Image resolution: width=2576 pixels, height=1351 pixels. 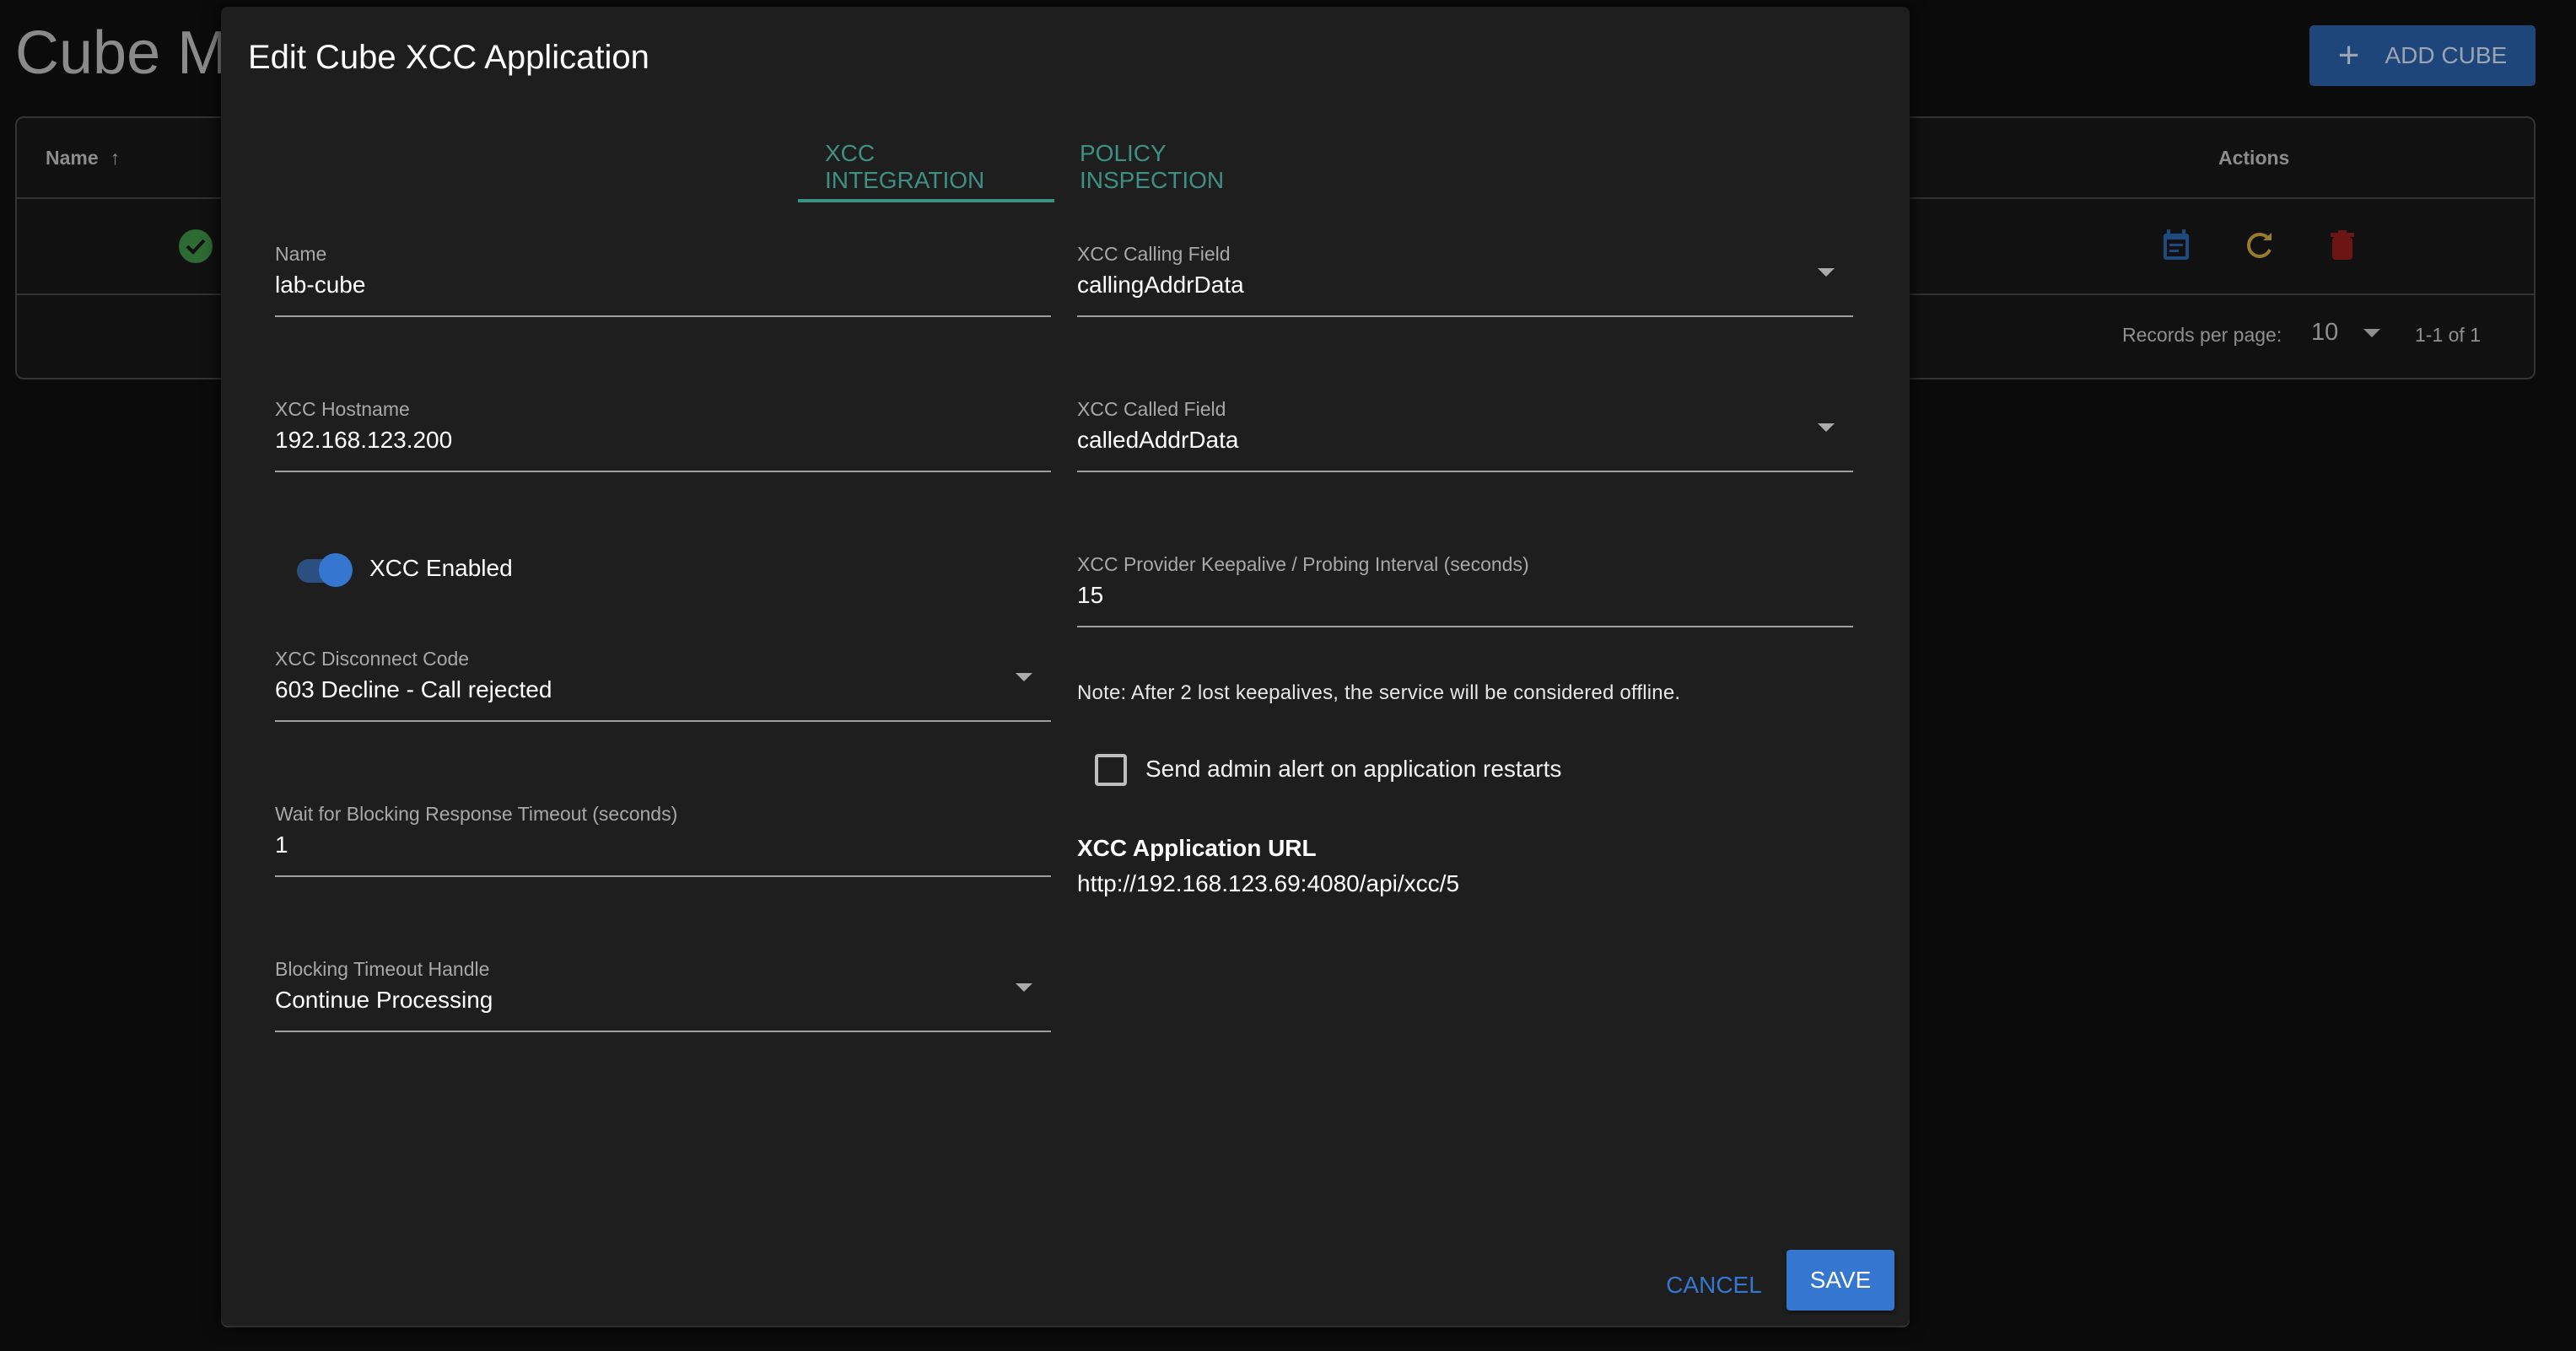 I want to click on status-check-icon, so click(x=196, y=246).